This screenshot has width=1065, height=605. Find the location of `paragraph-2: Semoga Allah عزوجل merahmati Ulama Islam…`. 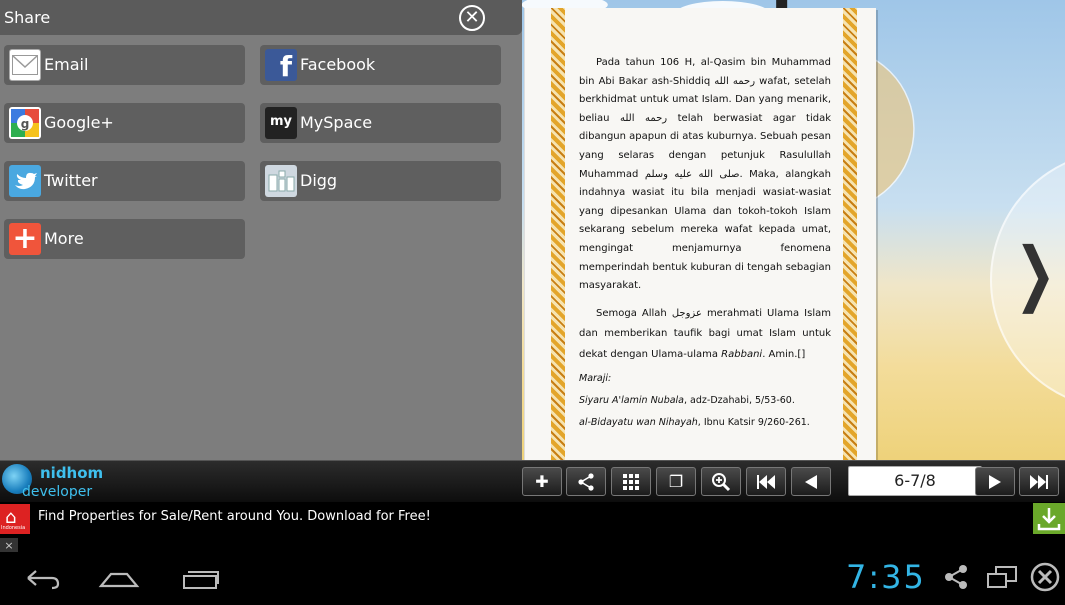

paragraph-2: Semoga Allah عزوجل merahmati Ulama Islam… is located at coordinates (705, 333).